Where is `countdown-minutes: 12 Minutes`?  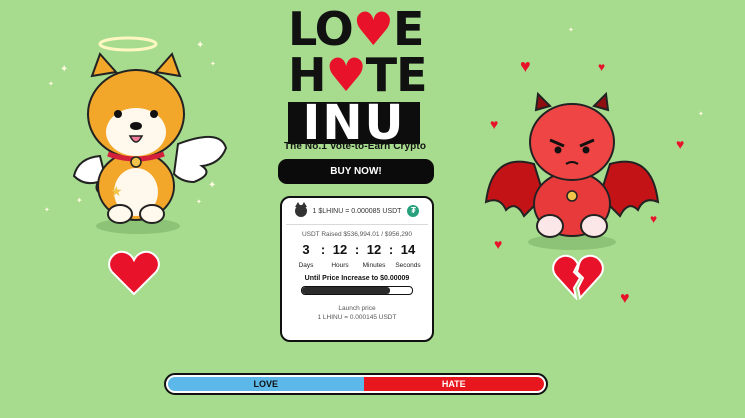
countdown-minutes: 12 Minutes is located at coordinates (374, 255).